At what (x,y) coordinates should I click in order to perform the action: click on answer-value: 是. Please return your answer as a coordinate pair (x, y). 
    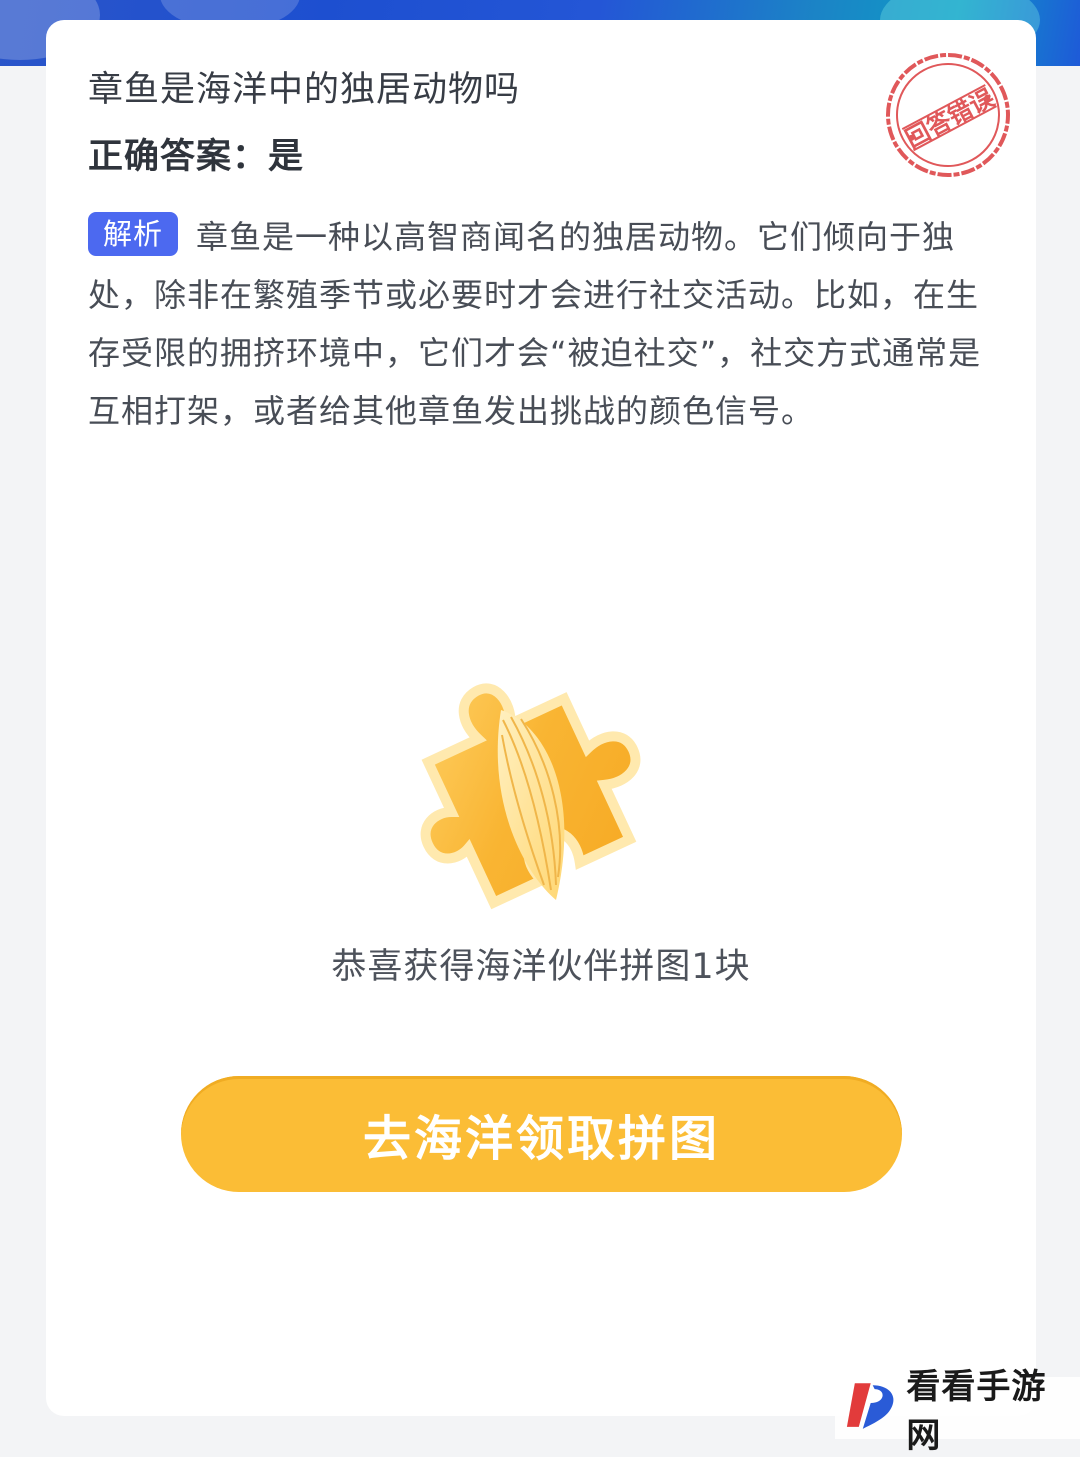
    Looking at the image, I should click on (286, 157).